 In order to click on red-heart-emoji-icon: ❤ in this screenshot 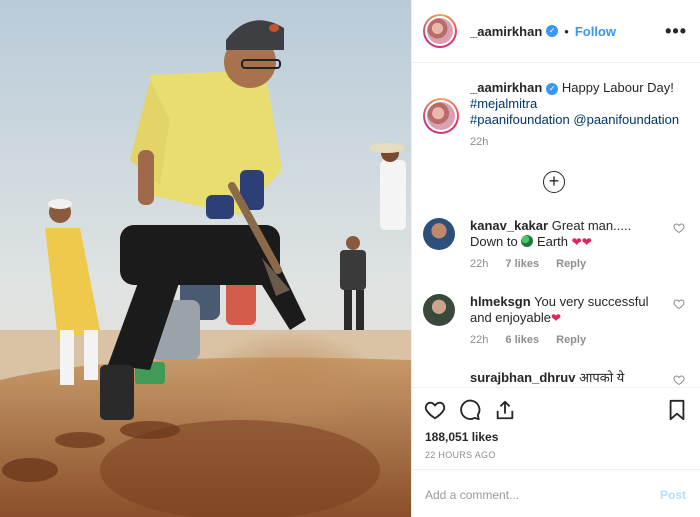, I will do `click(556, 318)`.